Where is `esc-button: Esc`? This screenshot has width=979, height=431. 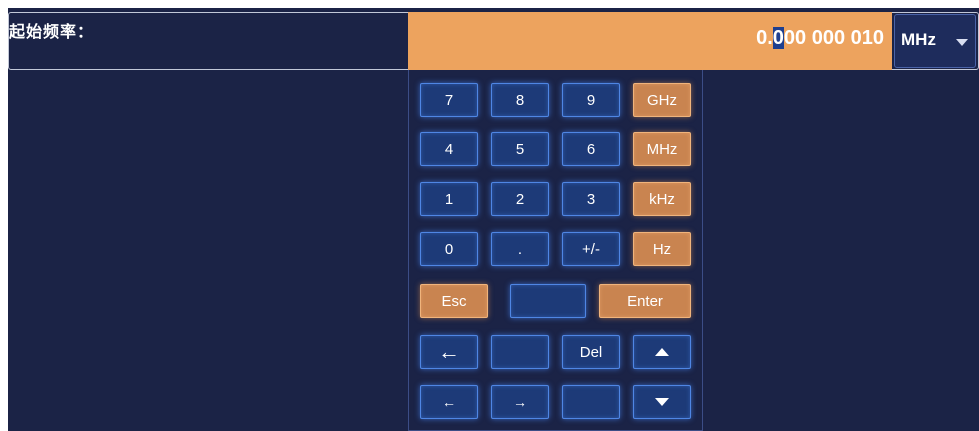 esc-button: Esc is located at coordinates (454, 301).